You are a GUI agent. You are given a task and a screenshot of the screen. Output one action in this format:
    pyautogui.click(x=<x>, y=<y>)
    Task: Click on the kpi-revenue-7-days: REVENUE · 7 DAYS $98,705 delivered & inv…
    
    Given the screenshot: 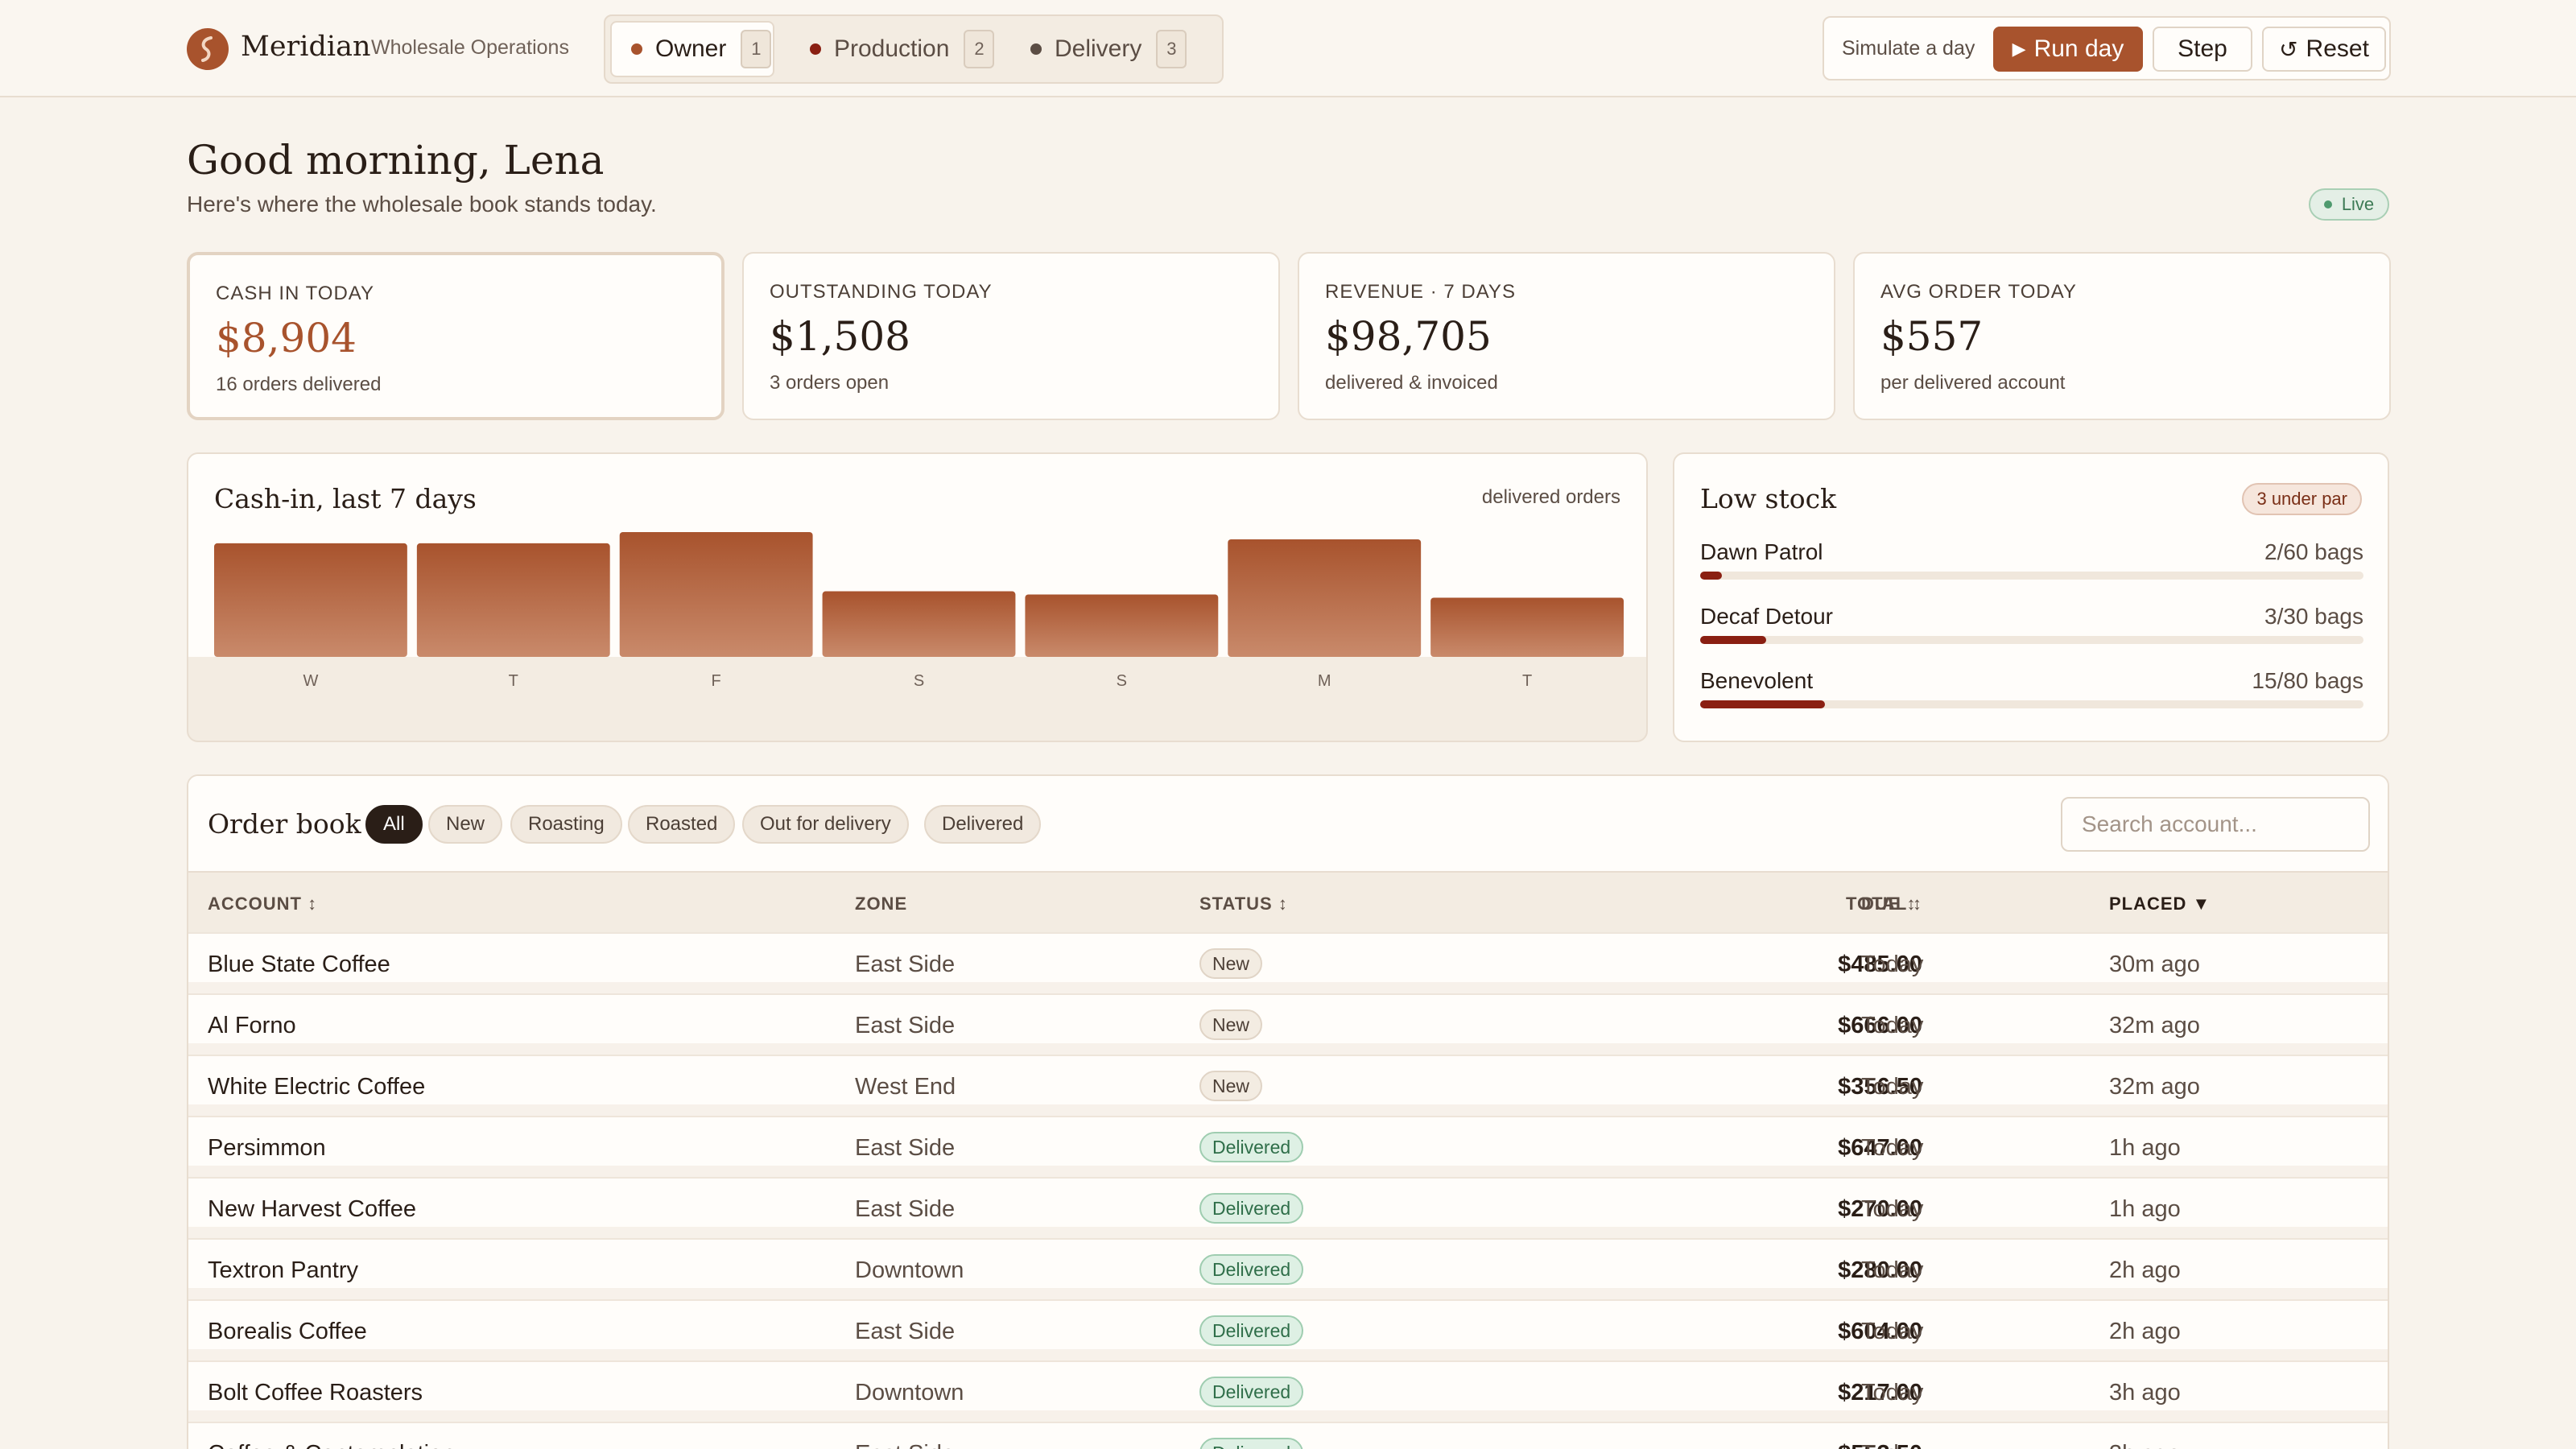 What is the action you would take?
    pyautogui.click(x=1566, y=336)
    